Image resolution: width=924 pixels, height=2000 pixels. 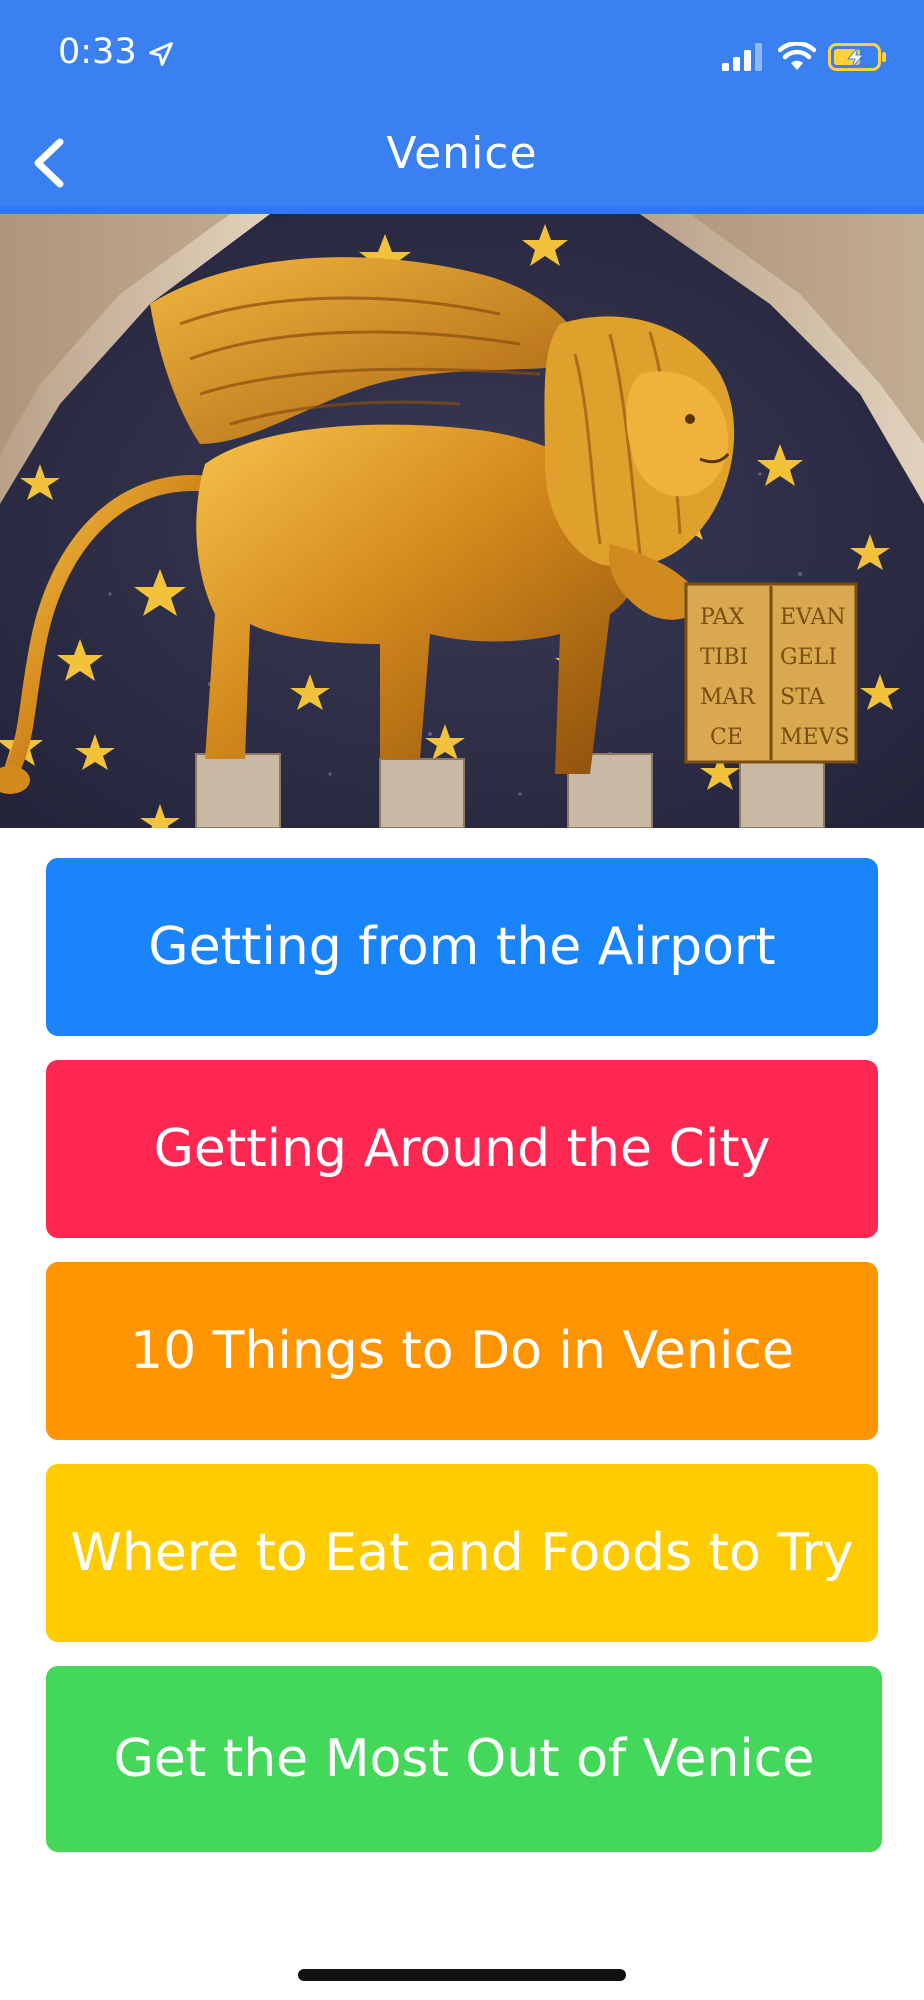 I want to click on where-to-eat-button: Where to Eat and Foods to Try, so click(x=462, y=1553).